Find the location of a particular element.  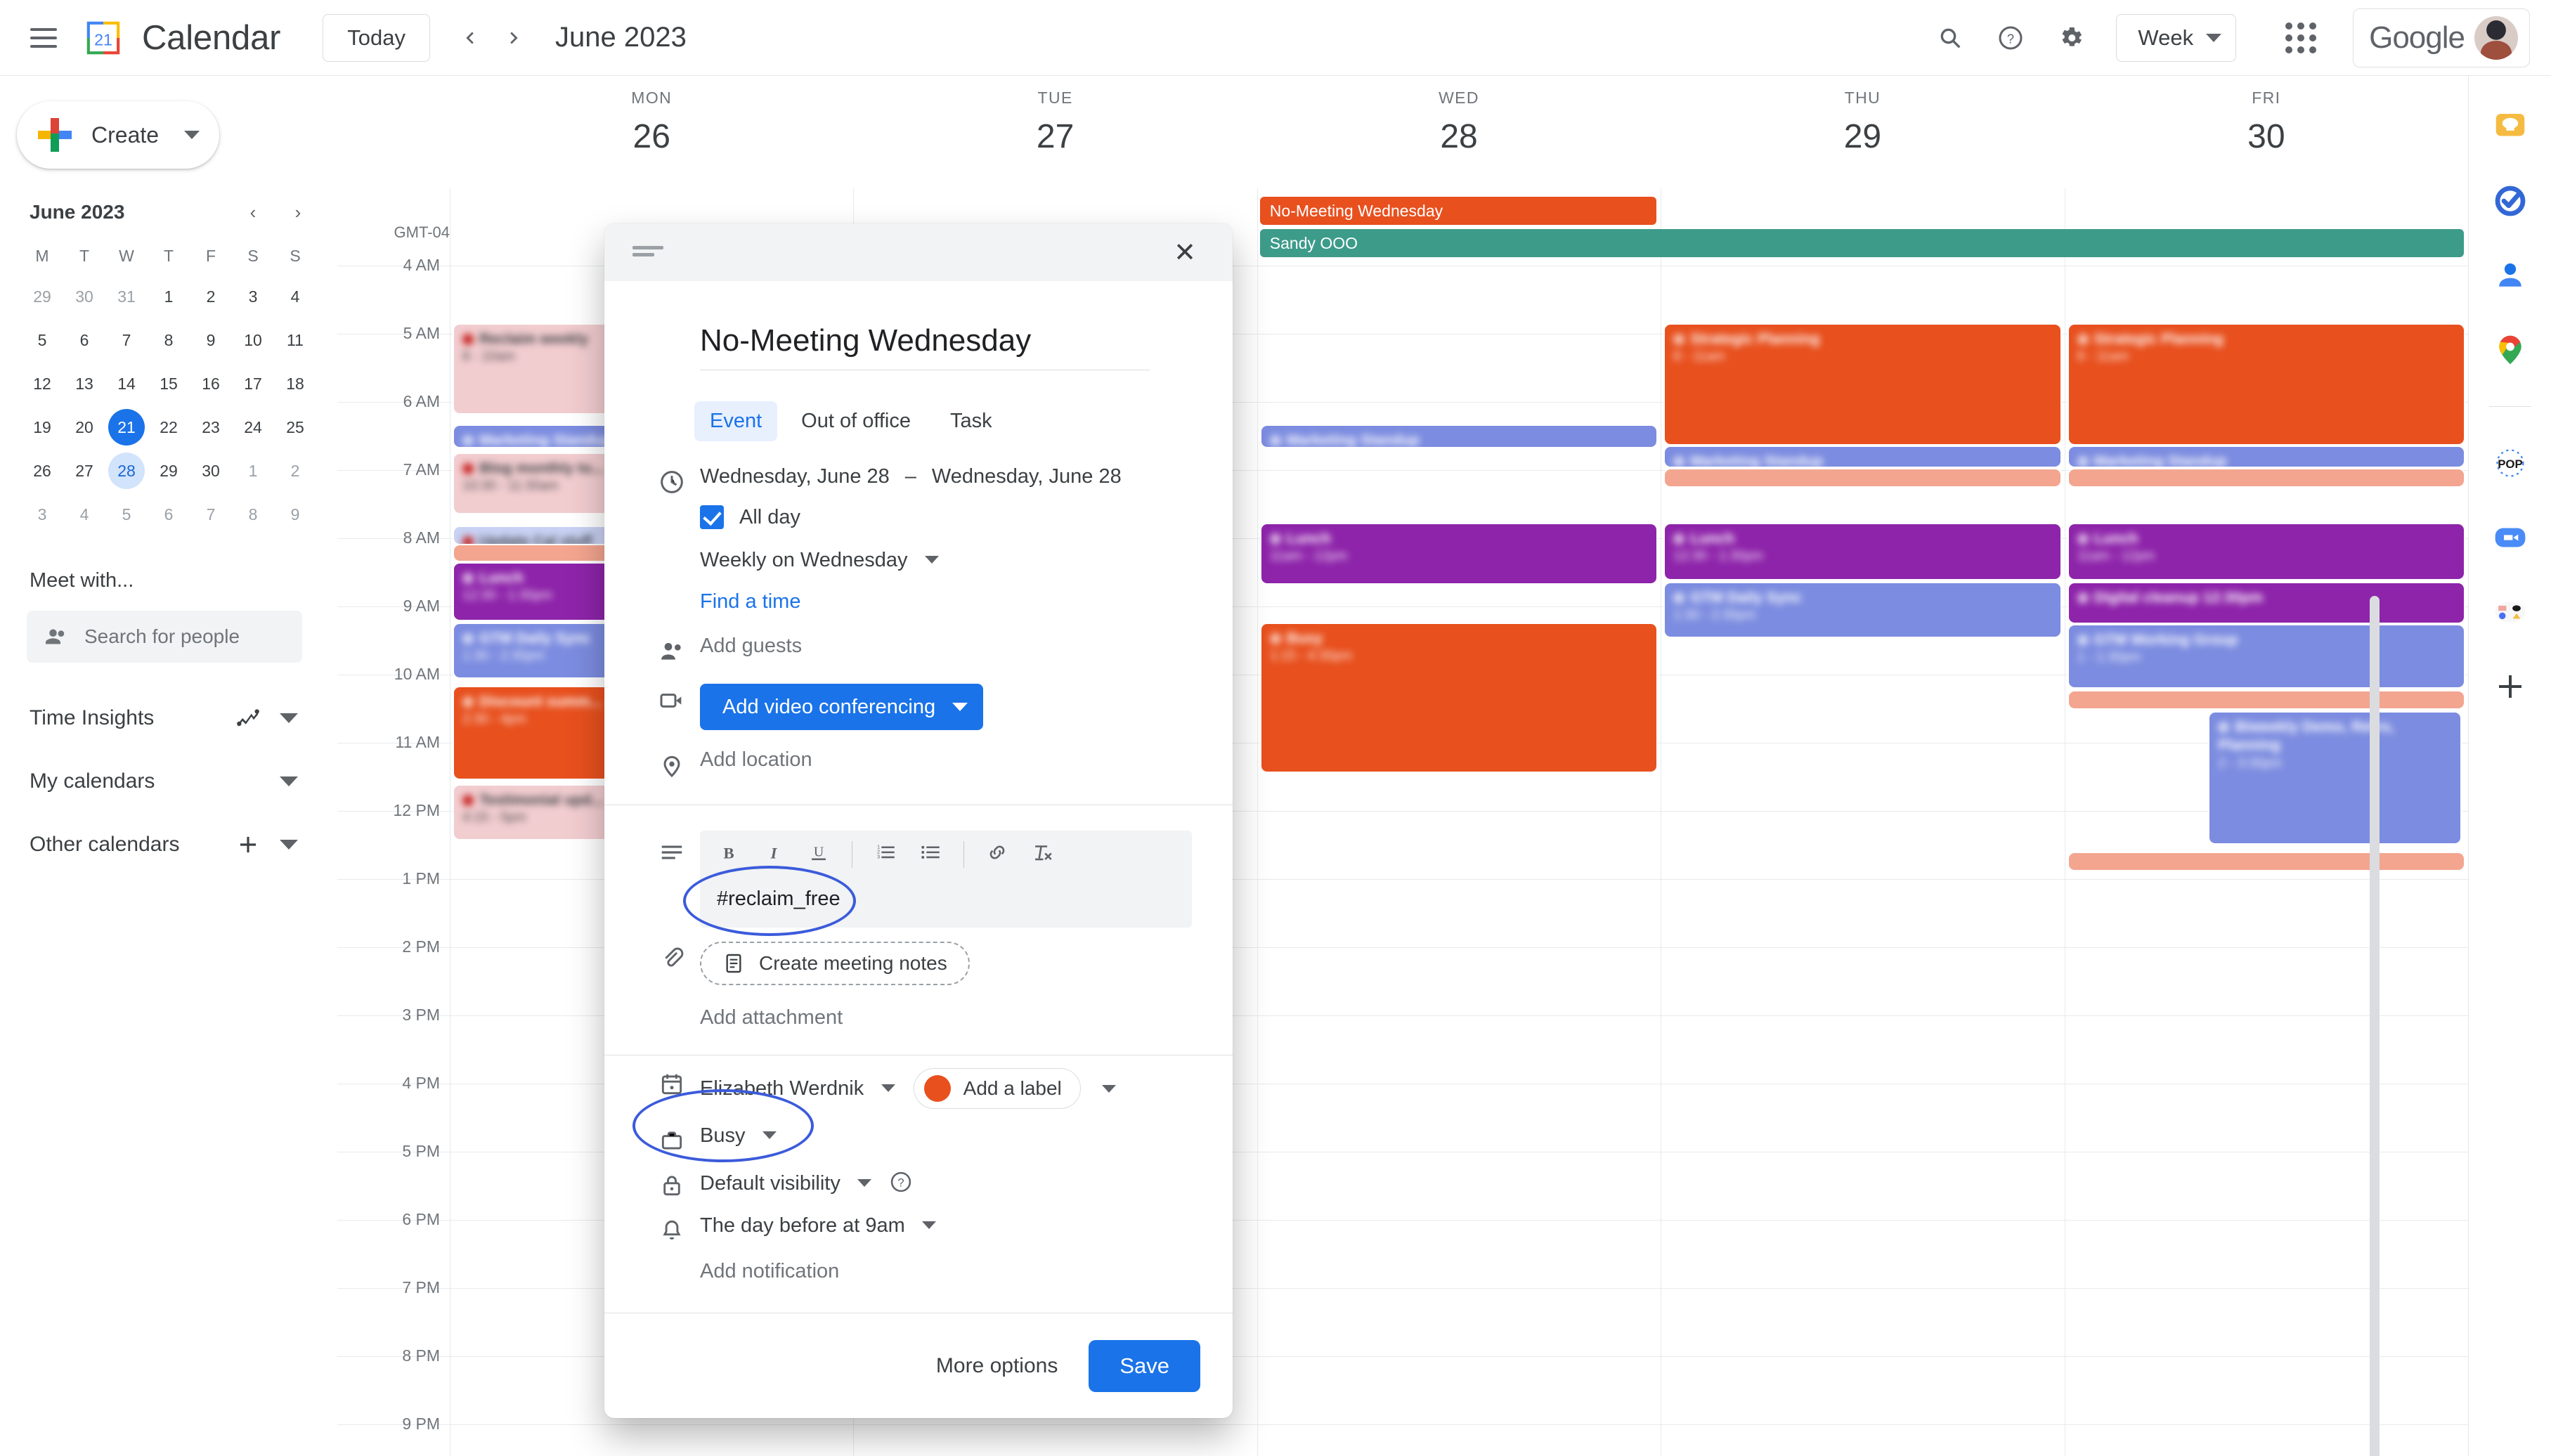

mini-calendar-day: 26 is located at coordinates (42, 471).